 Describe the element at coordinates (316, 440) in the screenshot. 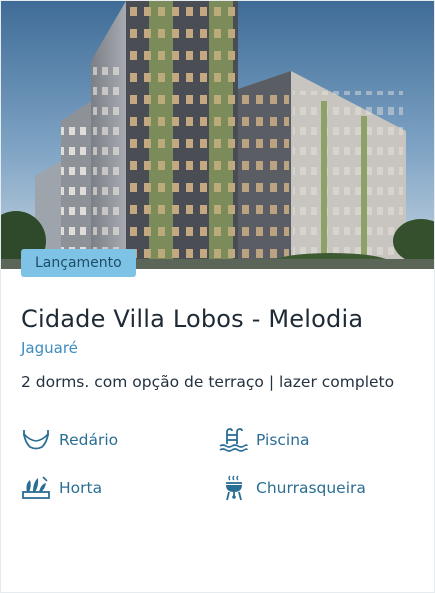

I see `amenity-pool: Piscina` at that location.